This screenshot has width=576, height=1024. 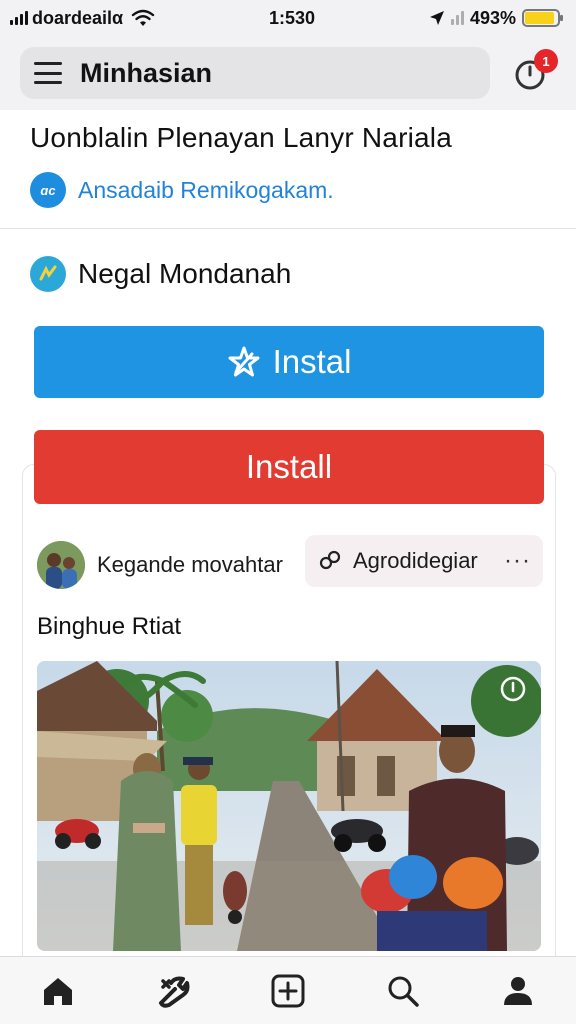 I want to click on status-time: 1:530, so click(x=292, y=17).